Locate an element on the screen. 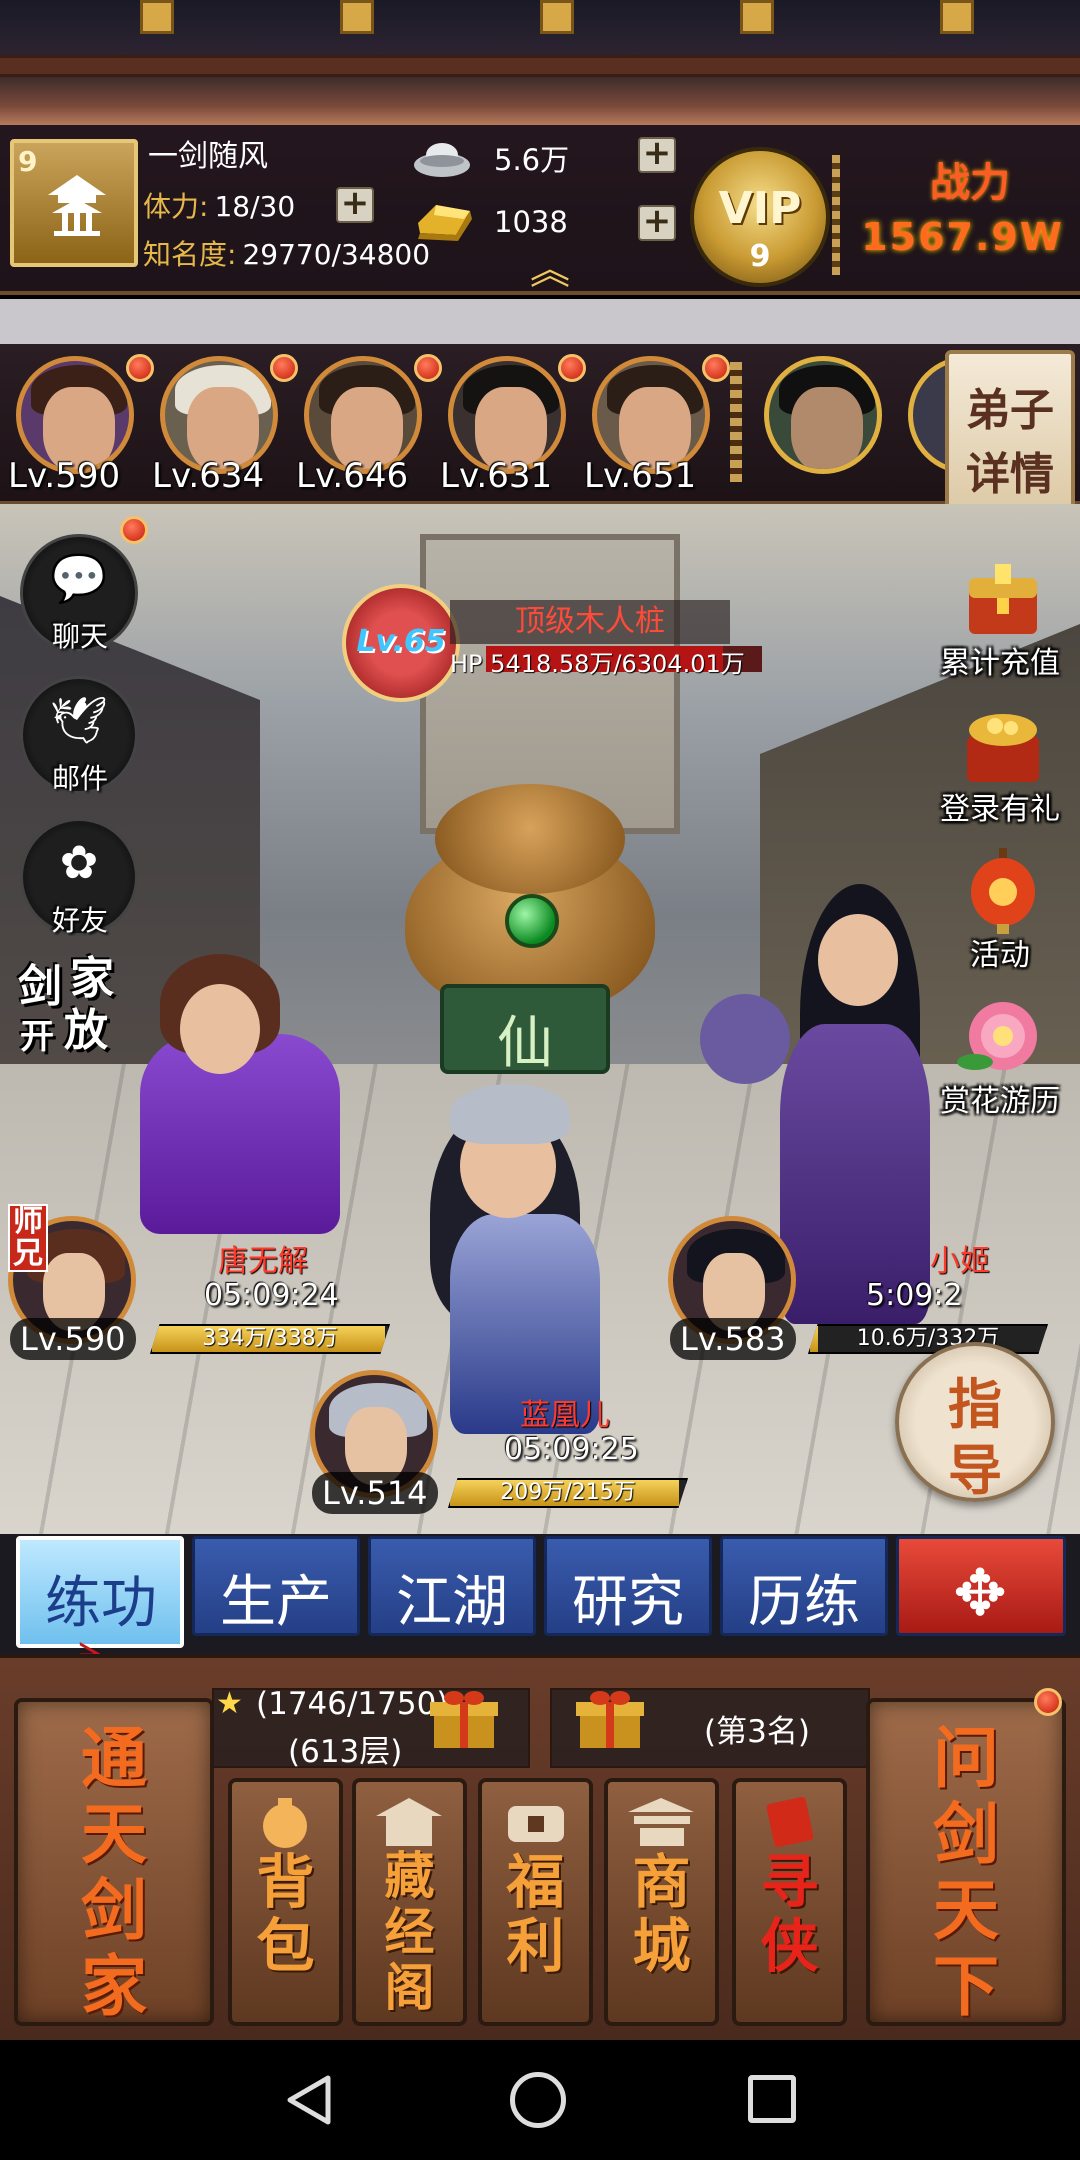  tab-training: 练功 is located at coordinates (100, 1592).